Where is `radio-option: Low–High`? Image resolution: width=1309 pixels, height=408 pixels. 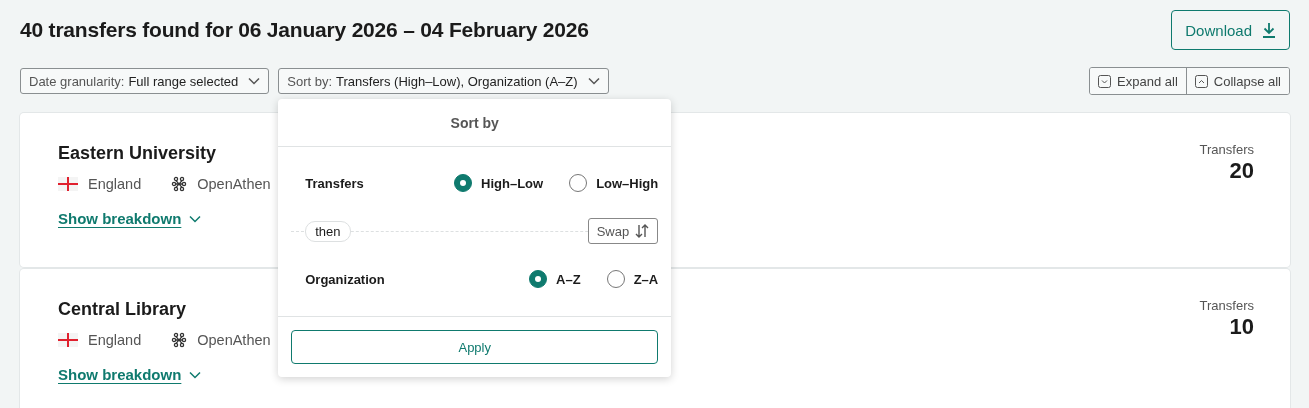 radio-option: Low–High is located at coordinates (614, 183).